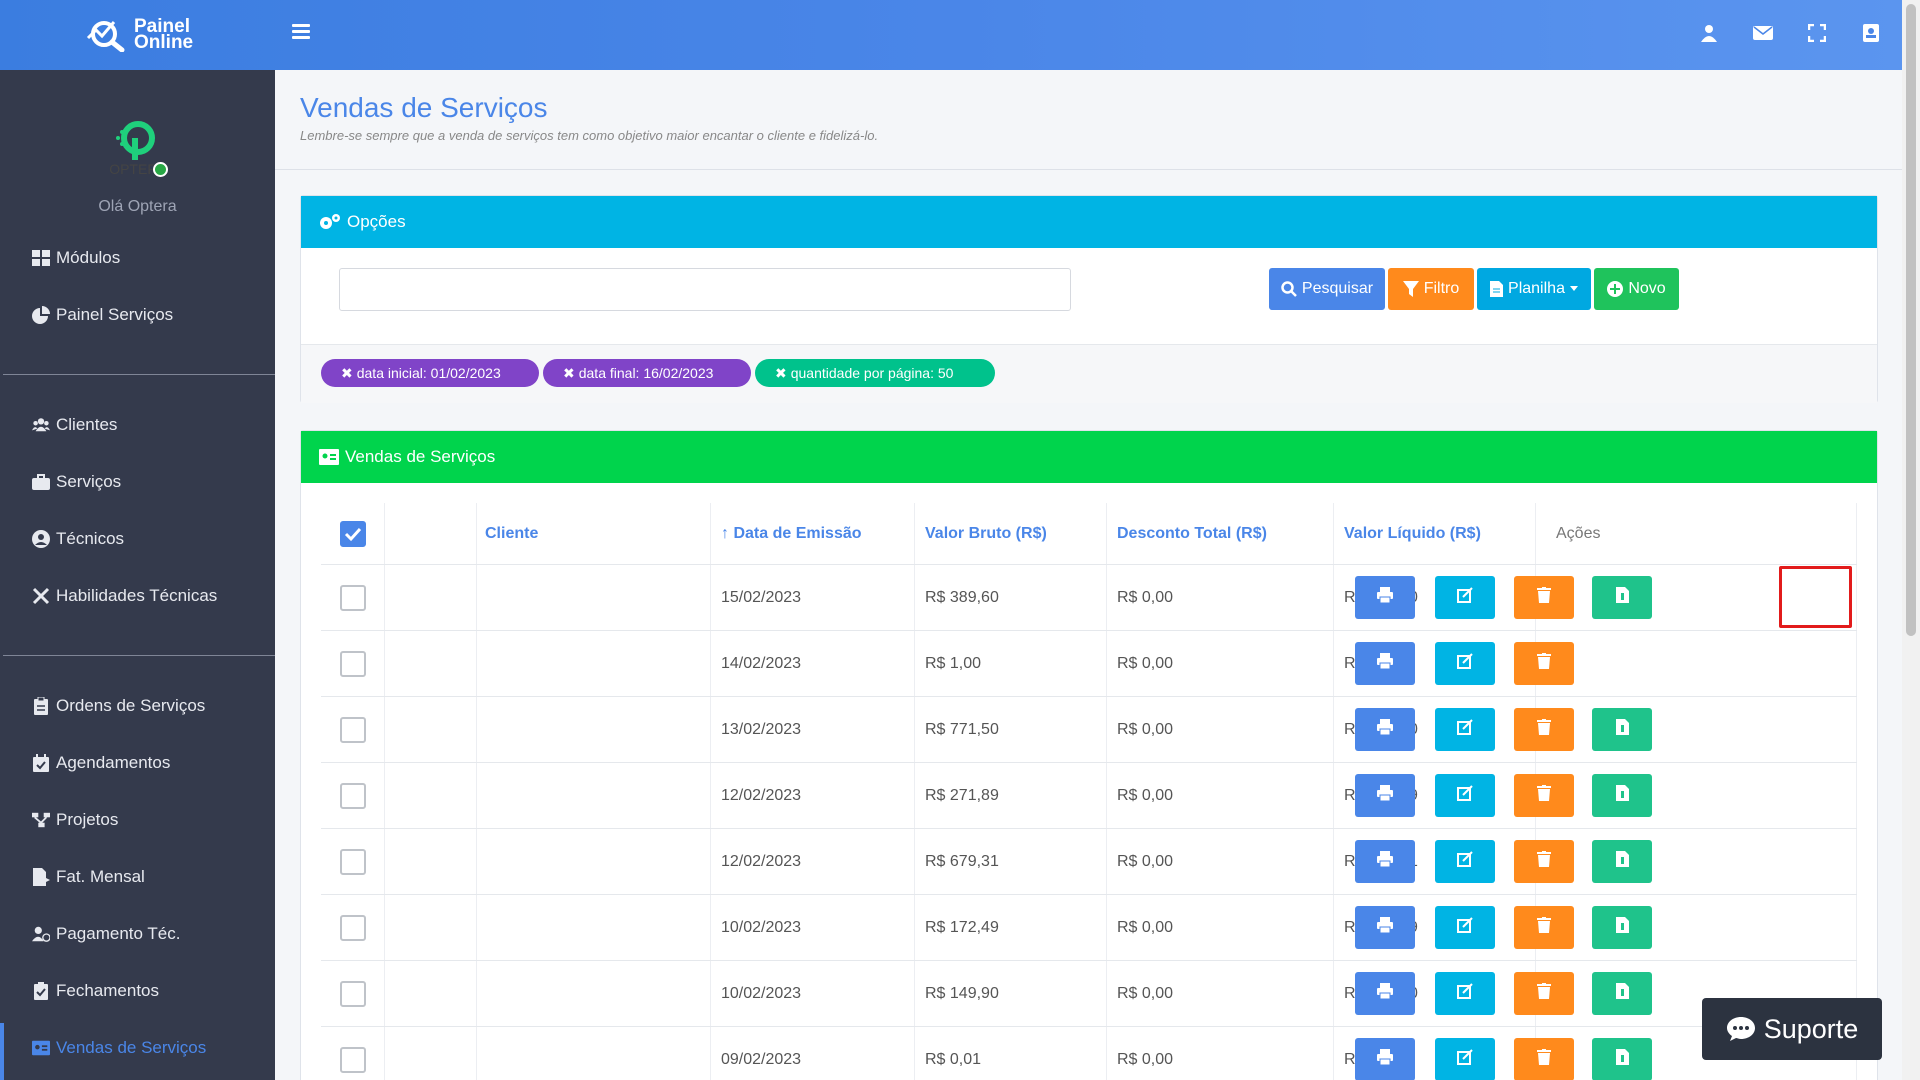 This screenshot has height=1080, width=1920. I want to click on sidebar-divider, so click(139, 655).